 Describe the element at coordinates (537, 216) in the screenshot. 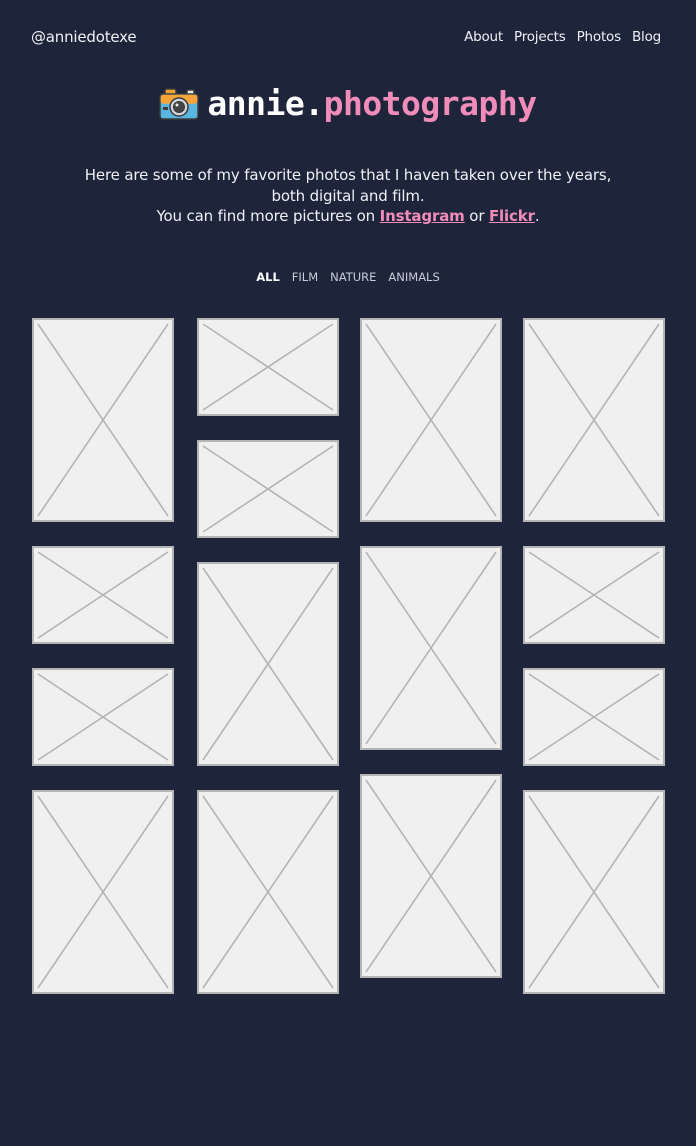

I see `intro-suffix: .` at that location.